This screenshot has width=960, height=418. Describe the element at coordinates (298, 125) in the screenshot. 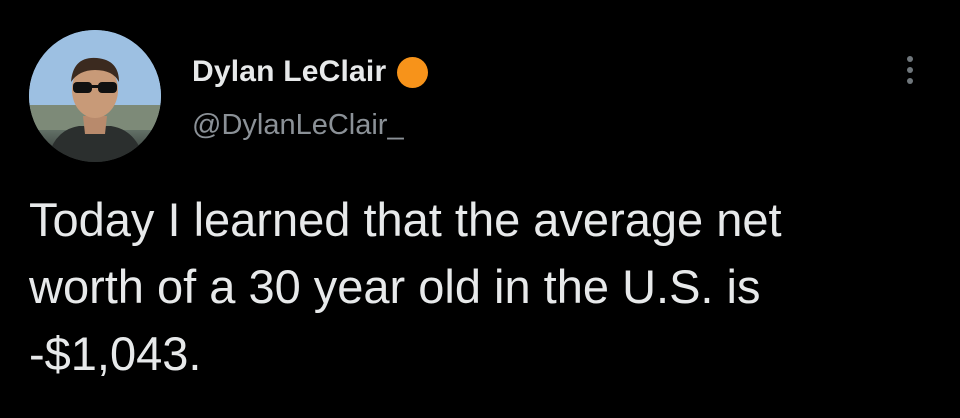

I see `author-handle: @DylanLeClair_` at that location.